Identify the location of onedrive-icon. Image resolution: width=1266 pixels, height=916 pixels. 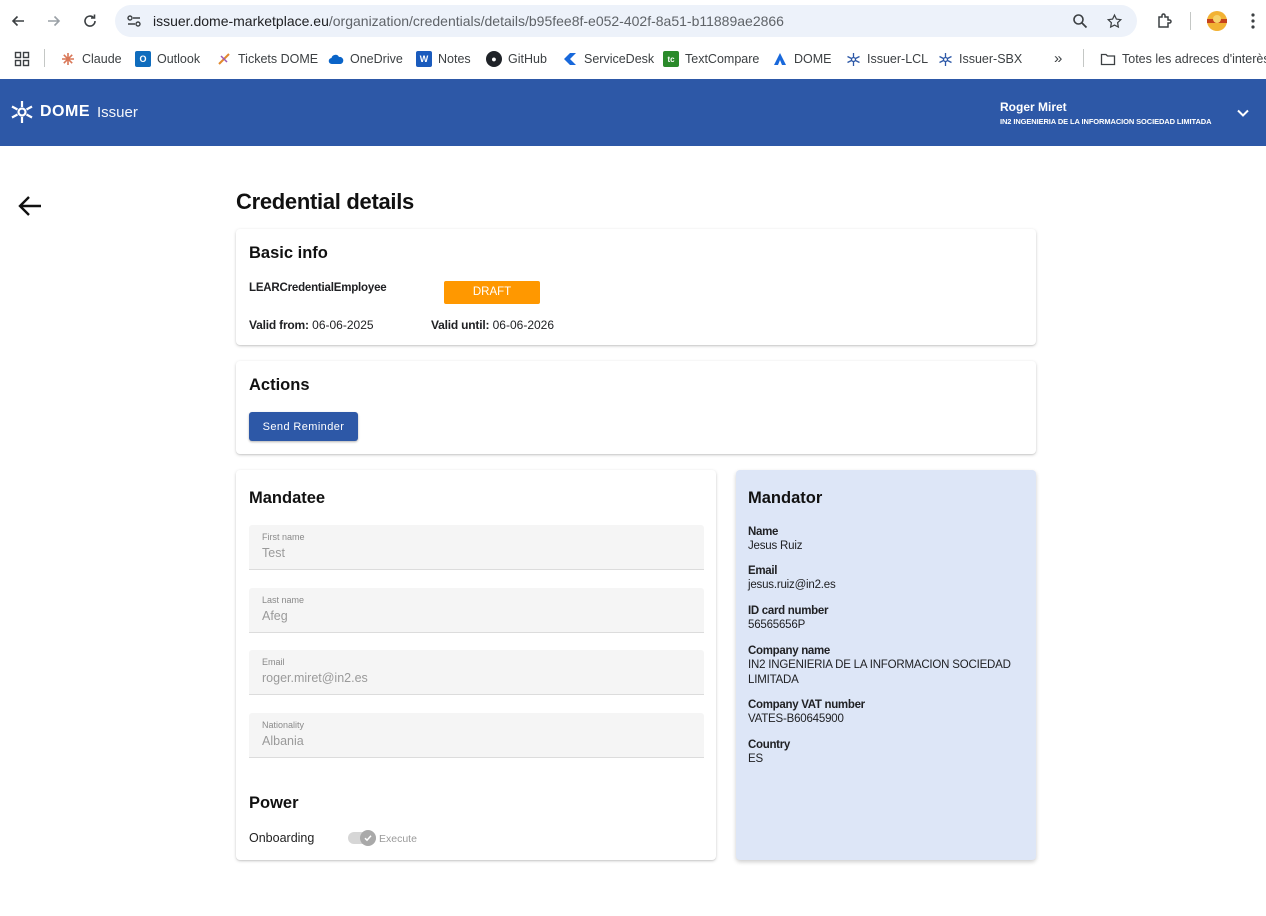
(336, 59).